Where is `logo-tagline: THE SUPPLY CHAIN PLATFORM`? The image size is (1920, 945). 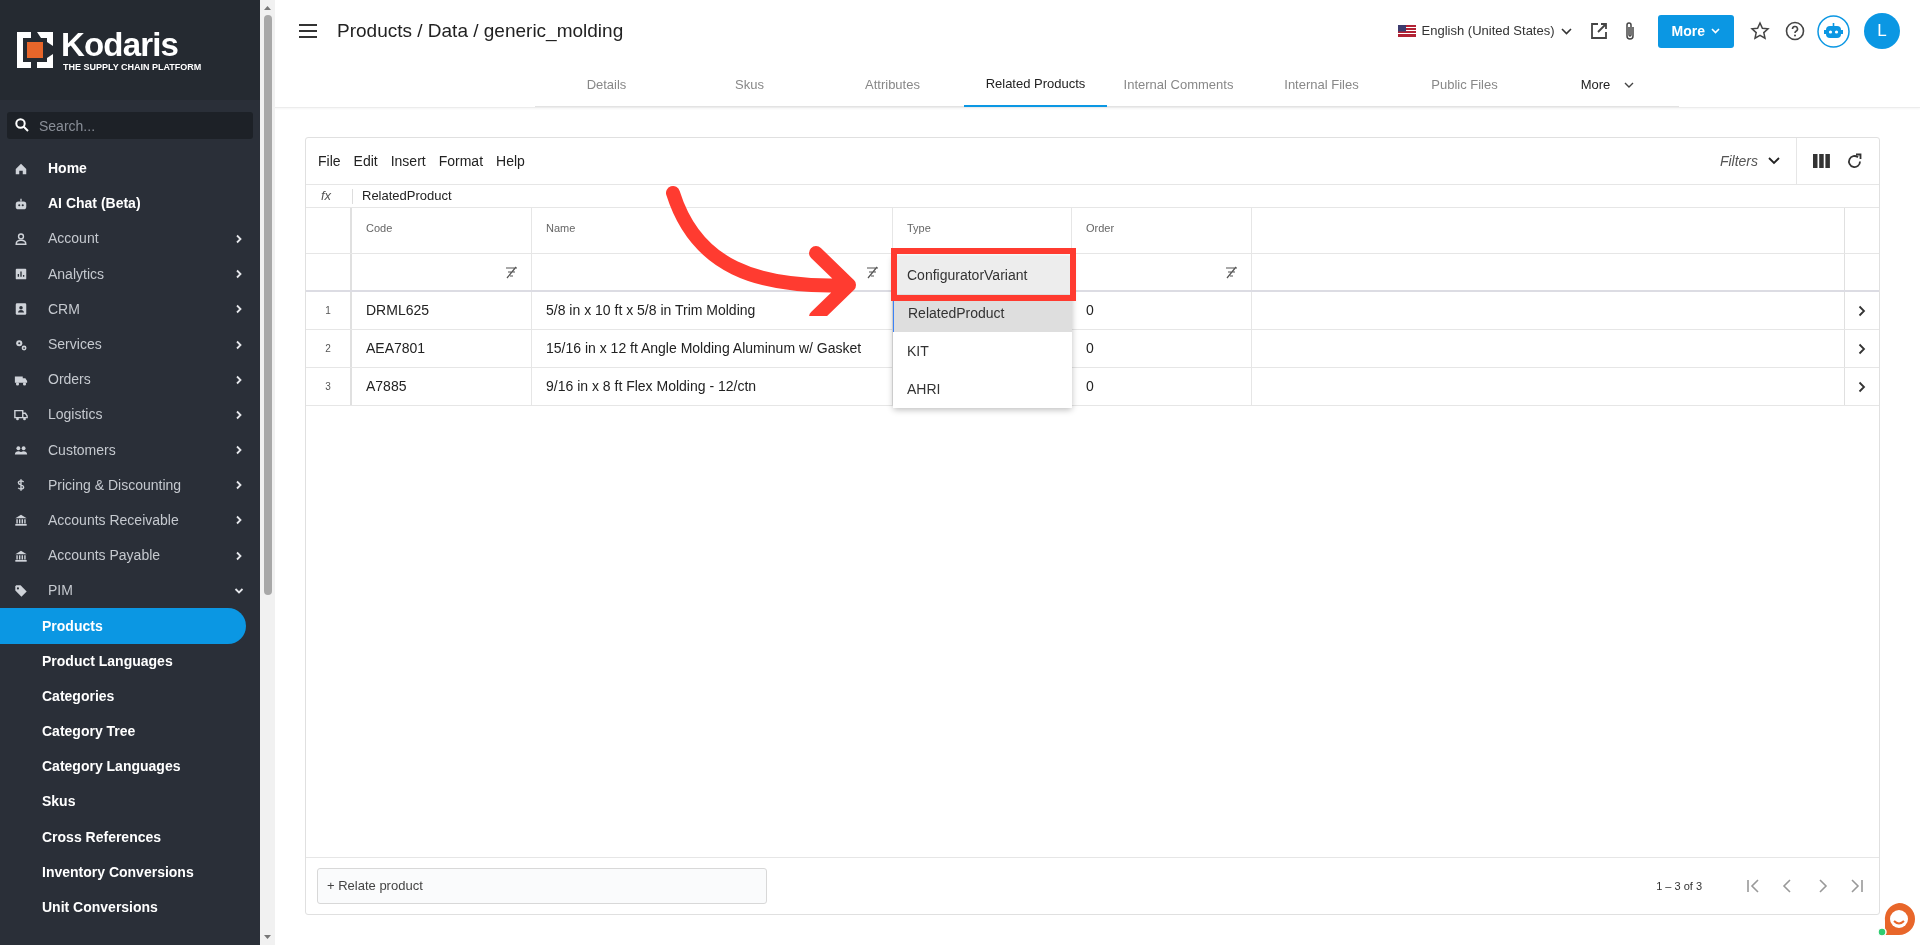
logo-tagline: THE SUPPLY CHAIN PLATFORM is located at coordinates (132, 67).